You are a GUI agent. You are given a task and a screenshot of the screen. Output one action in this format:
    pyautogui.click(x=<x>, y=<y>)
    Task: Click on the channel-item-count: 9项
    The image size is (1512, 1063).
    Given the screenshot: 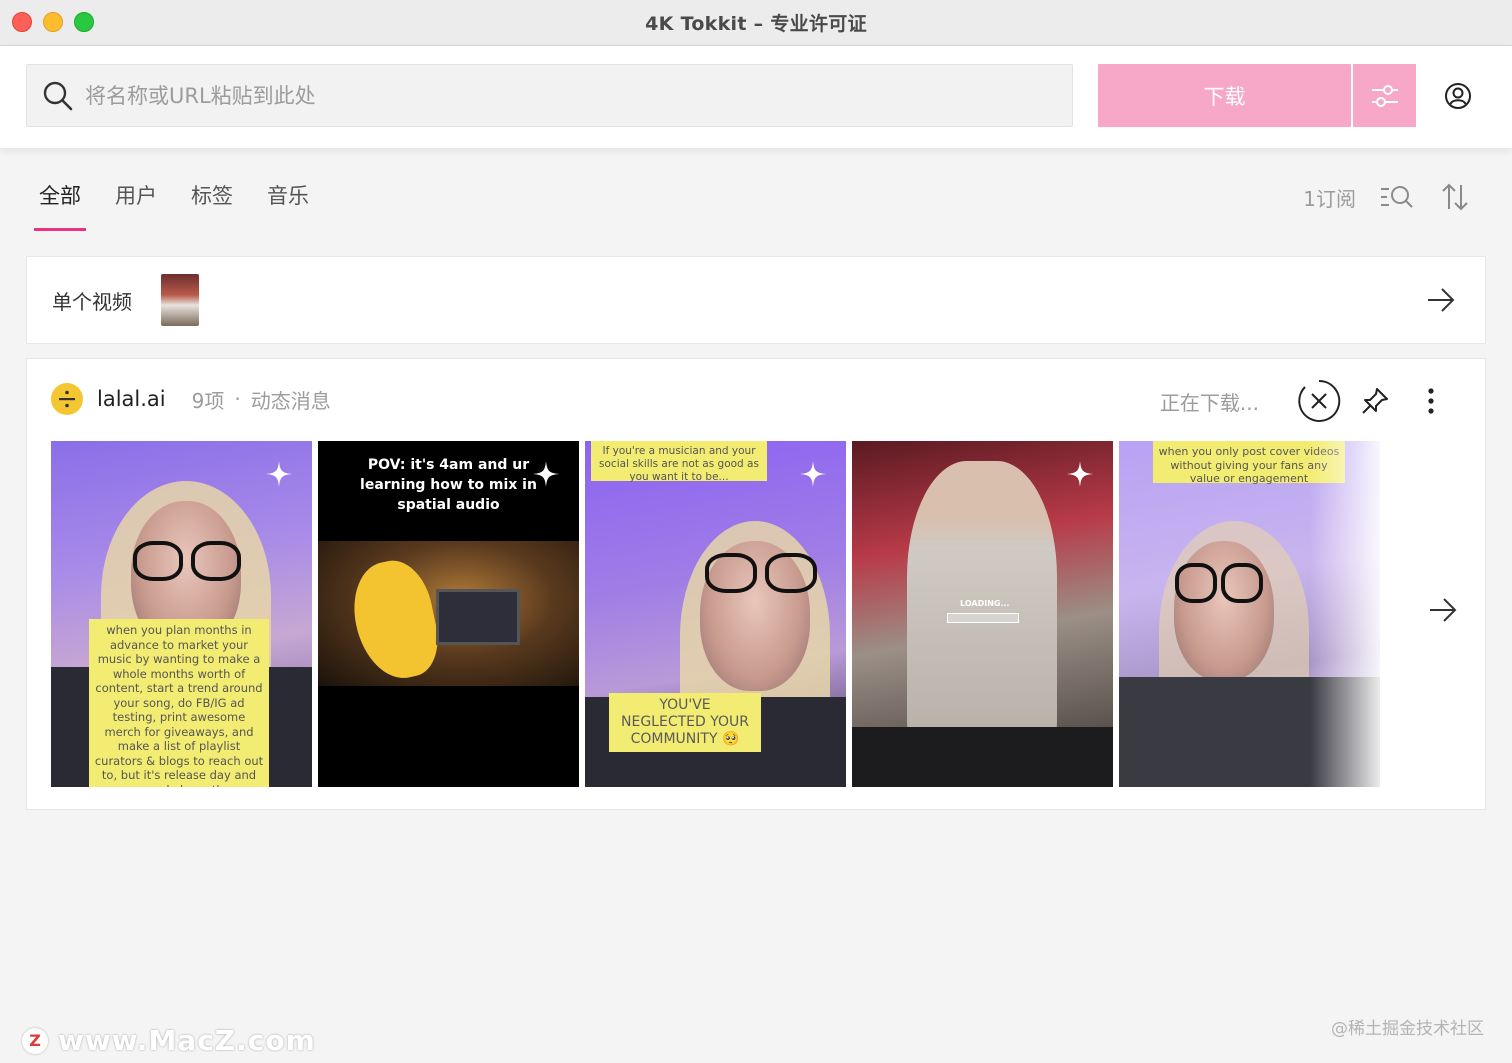 What is the action you would take?
    pyautogui.click(x=208, y=400)
    